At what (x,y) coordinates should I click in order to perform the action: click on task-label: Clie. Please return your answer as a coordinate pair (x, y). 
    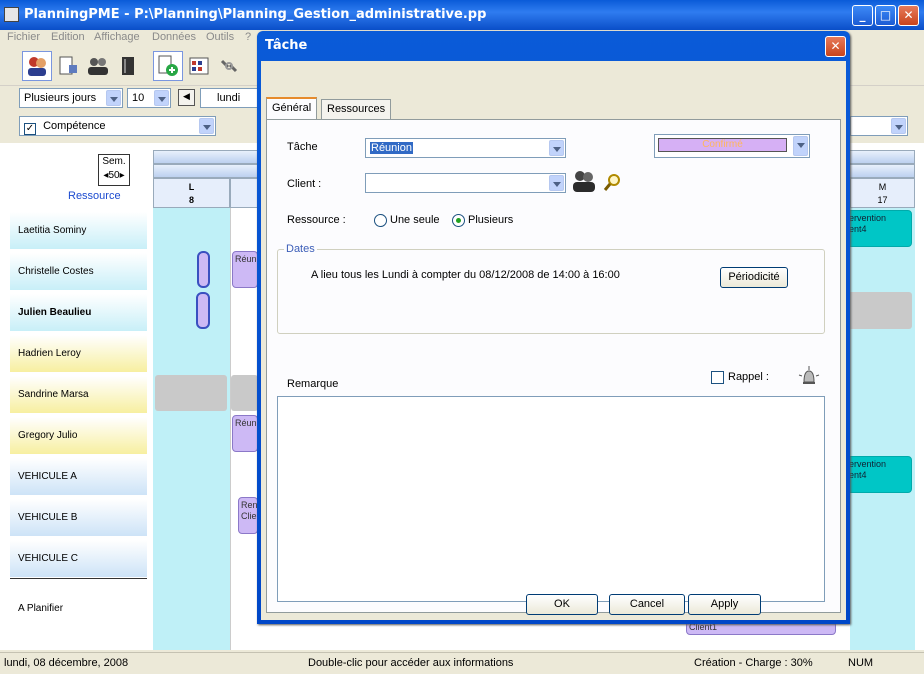
    Looking at the image, I should click on (249, 516).